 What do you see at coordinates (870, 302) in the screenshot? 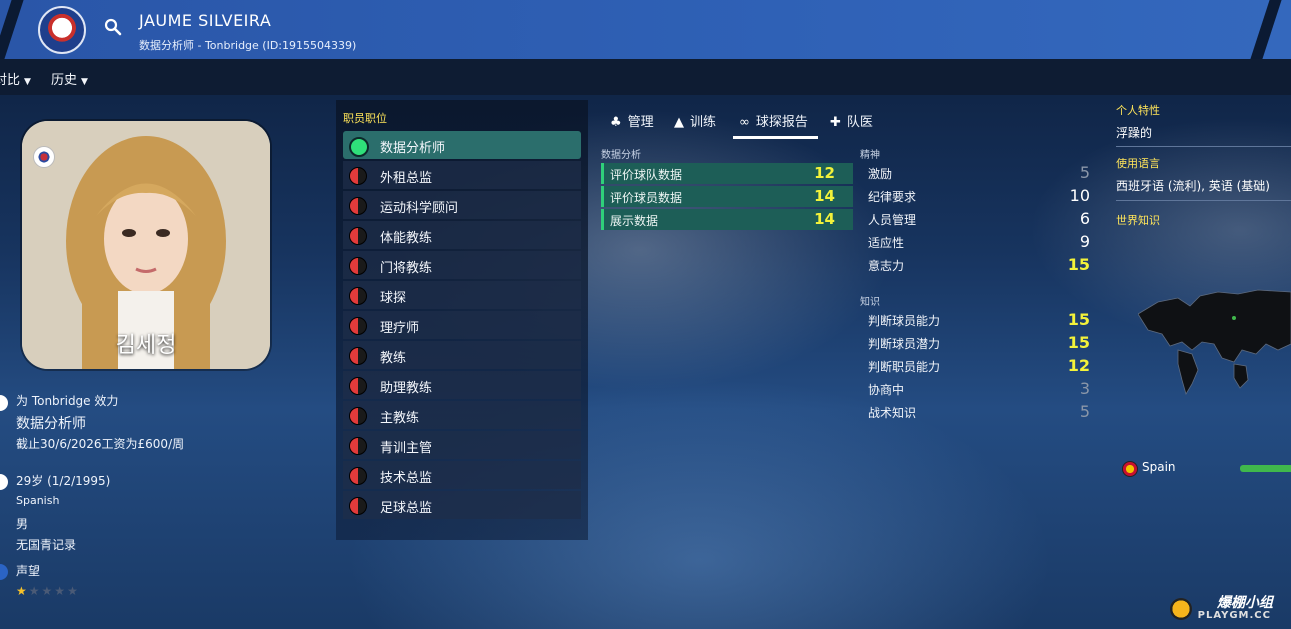
I see `knowledge-title: 知识` at bounding box center [870, 302].